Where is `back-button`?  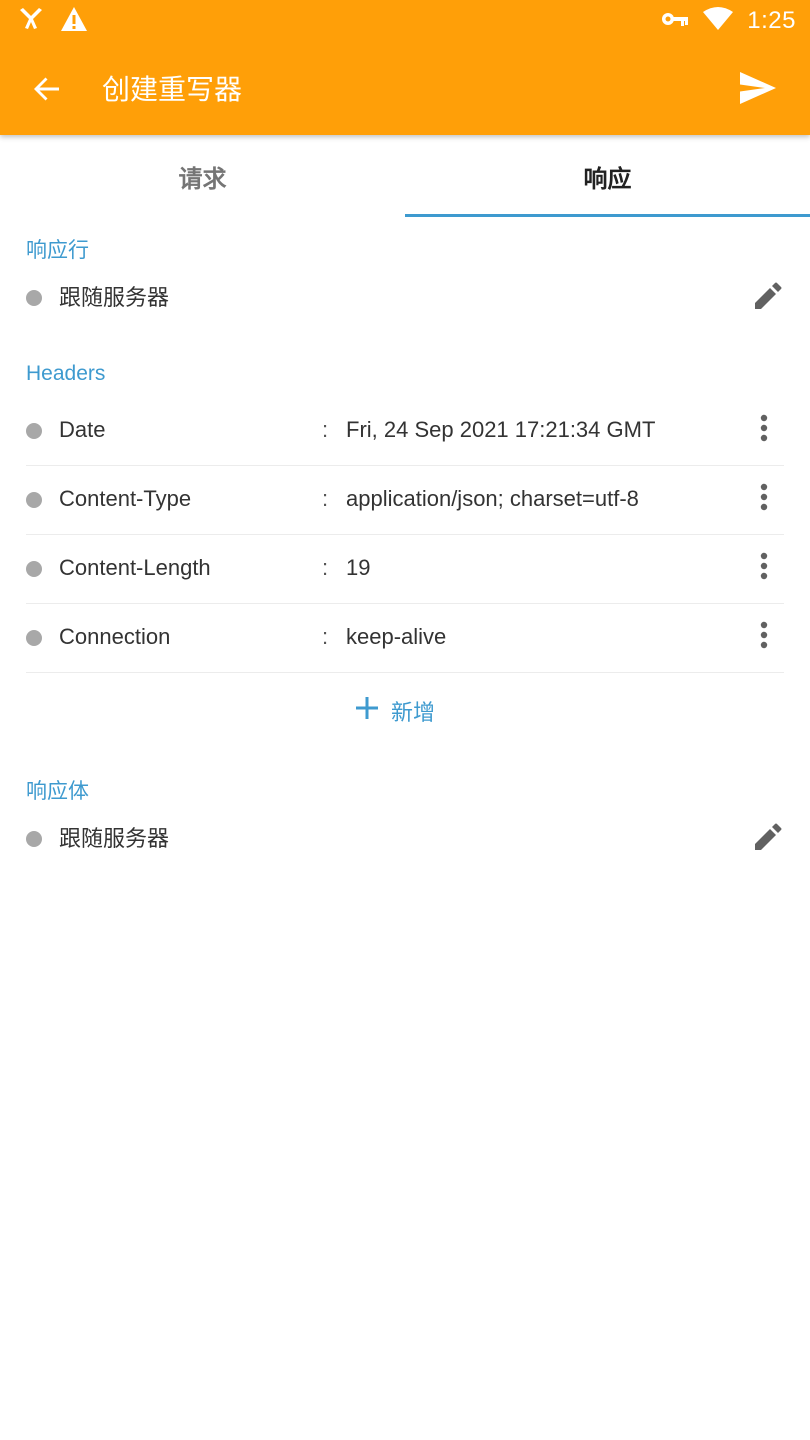
back-button is located at coordinates (47, 91).